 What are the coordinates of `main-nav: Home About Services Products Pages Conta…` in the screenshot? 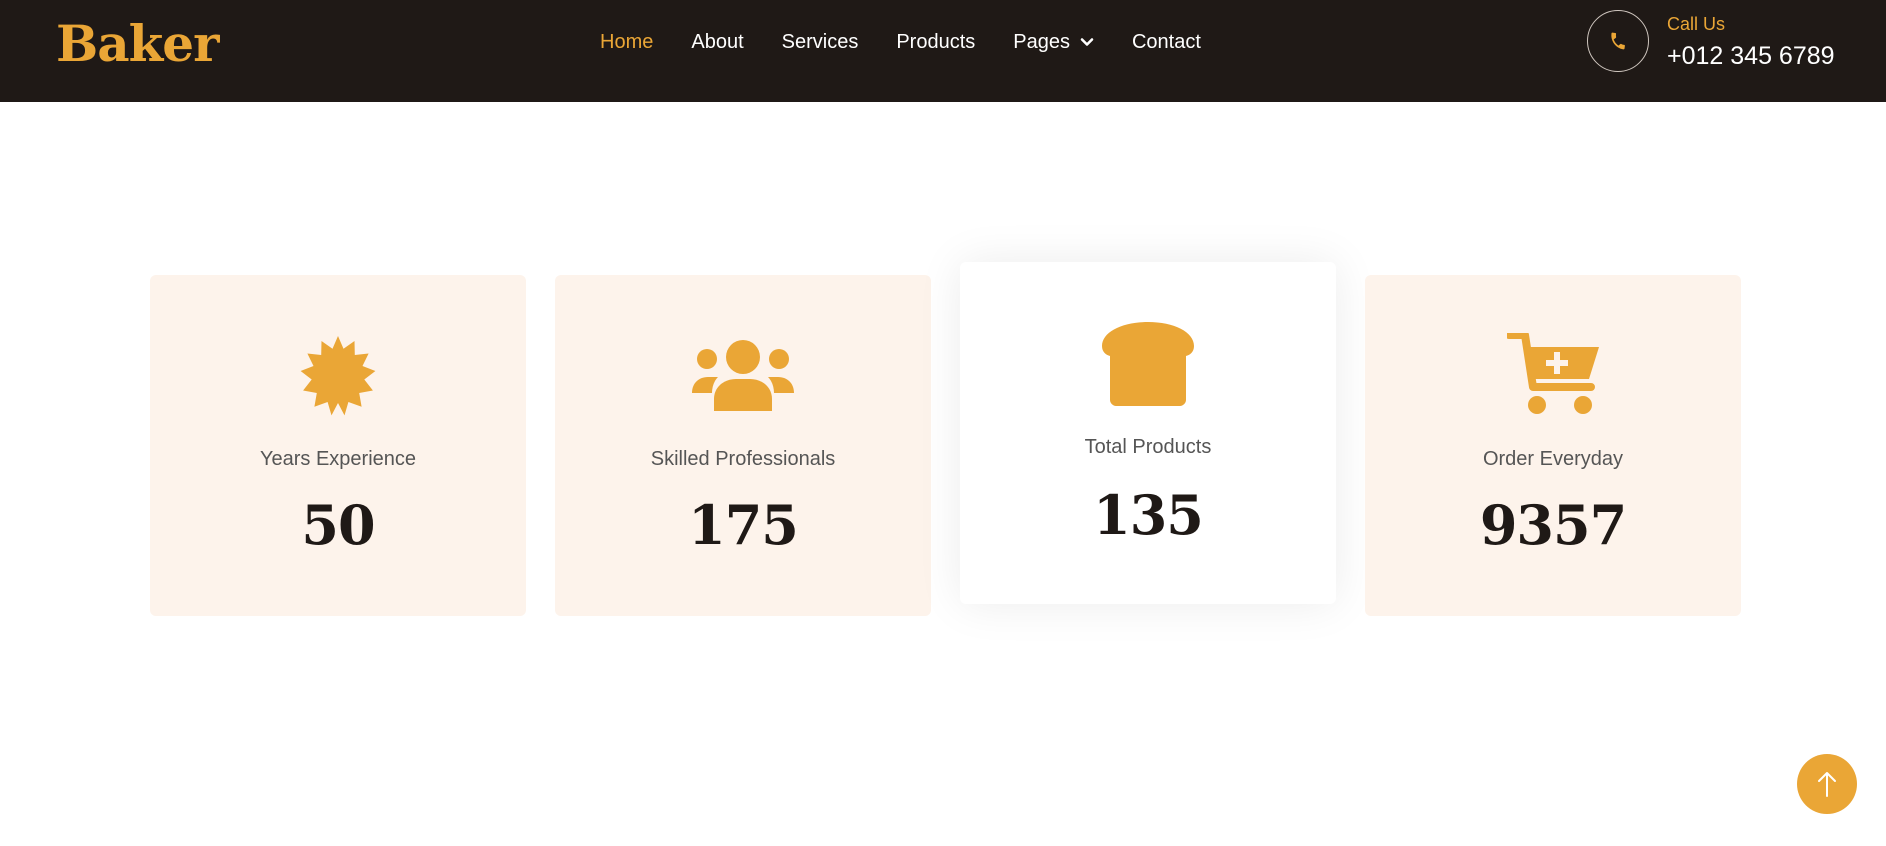 It's located at (900, 42).